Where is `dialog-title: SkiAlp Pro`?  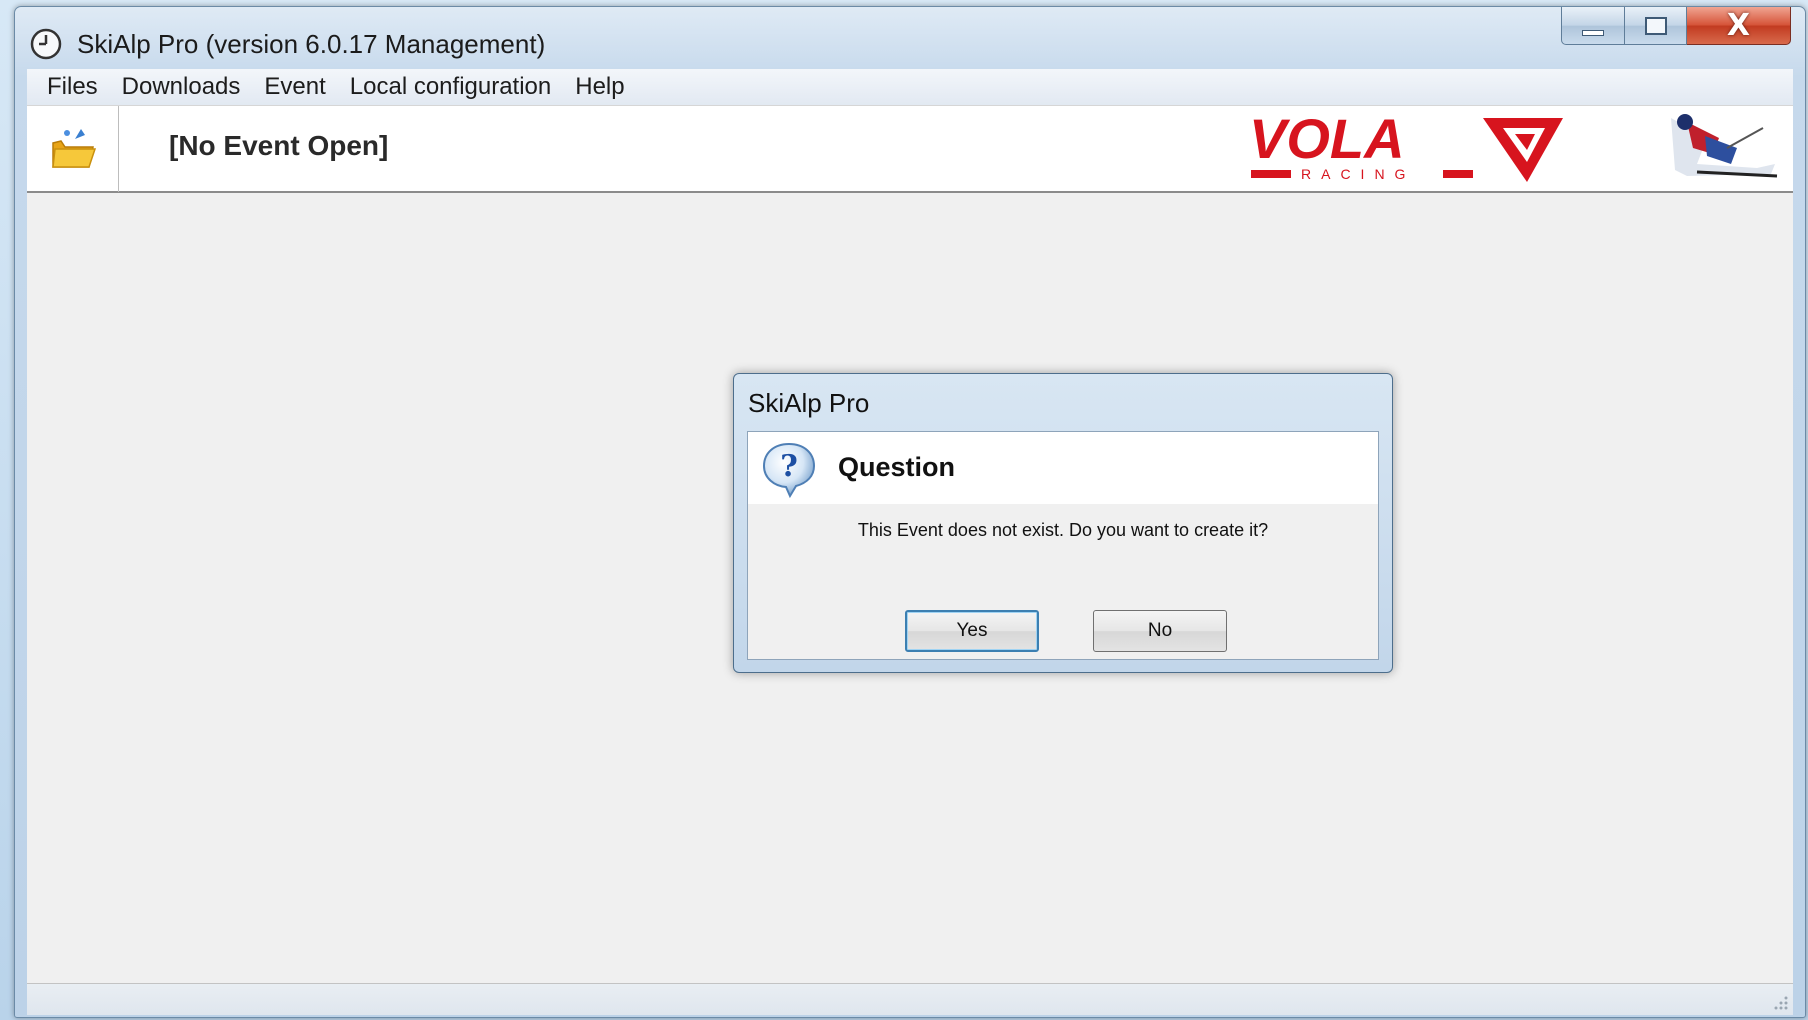
dialog-title: SkiAlp Pro is located at coordinates (809, 403).